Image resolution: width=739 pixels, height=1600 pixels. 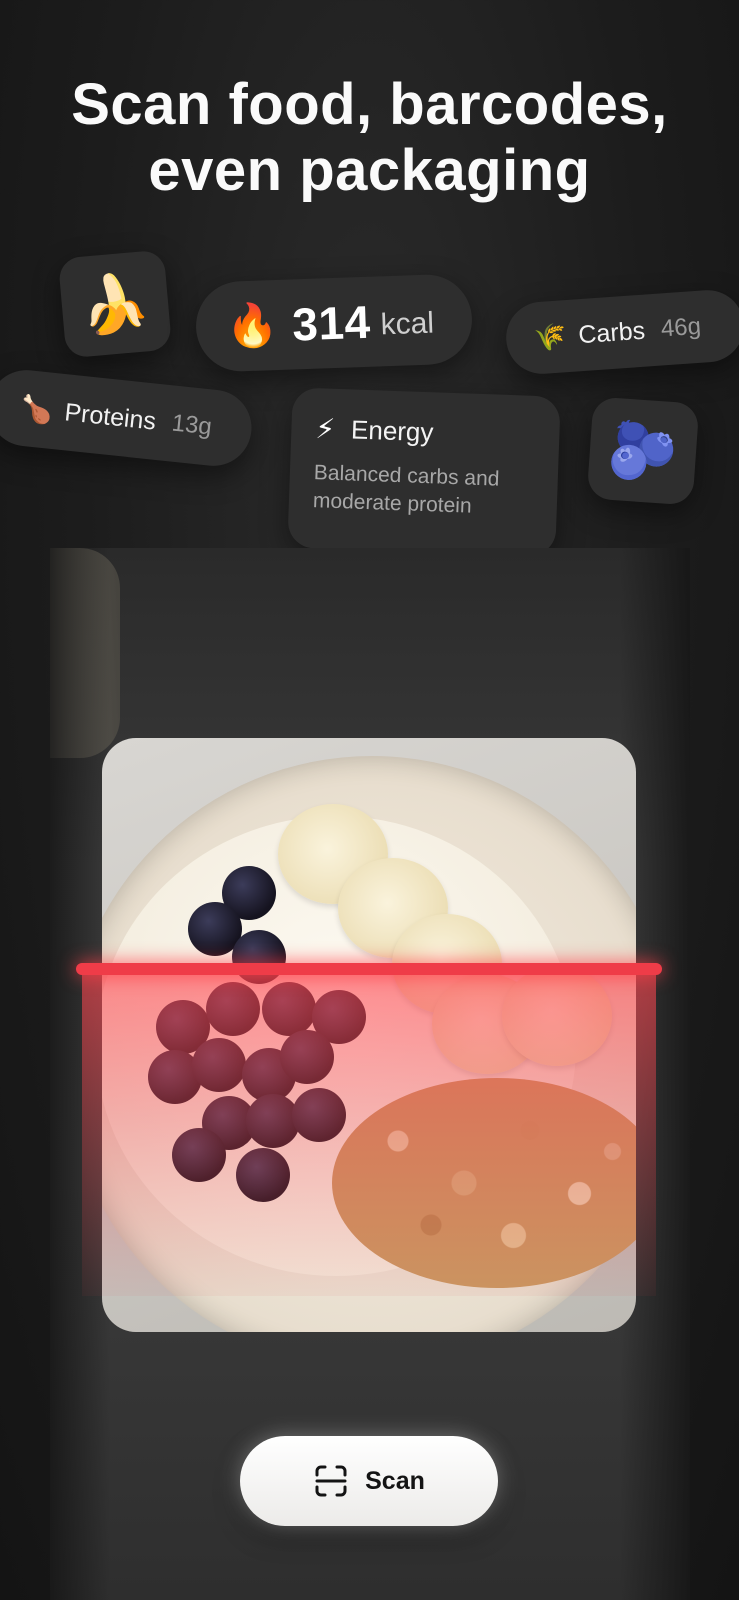 I want to click on carbs-card: 🌾 Carbs 46g, so click(x=621, y=332).